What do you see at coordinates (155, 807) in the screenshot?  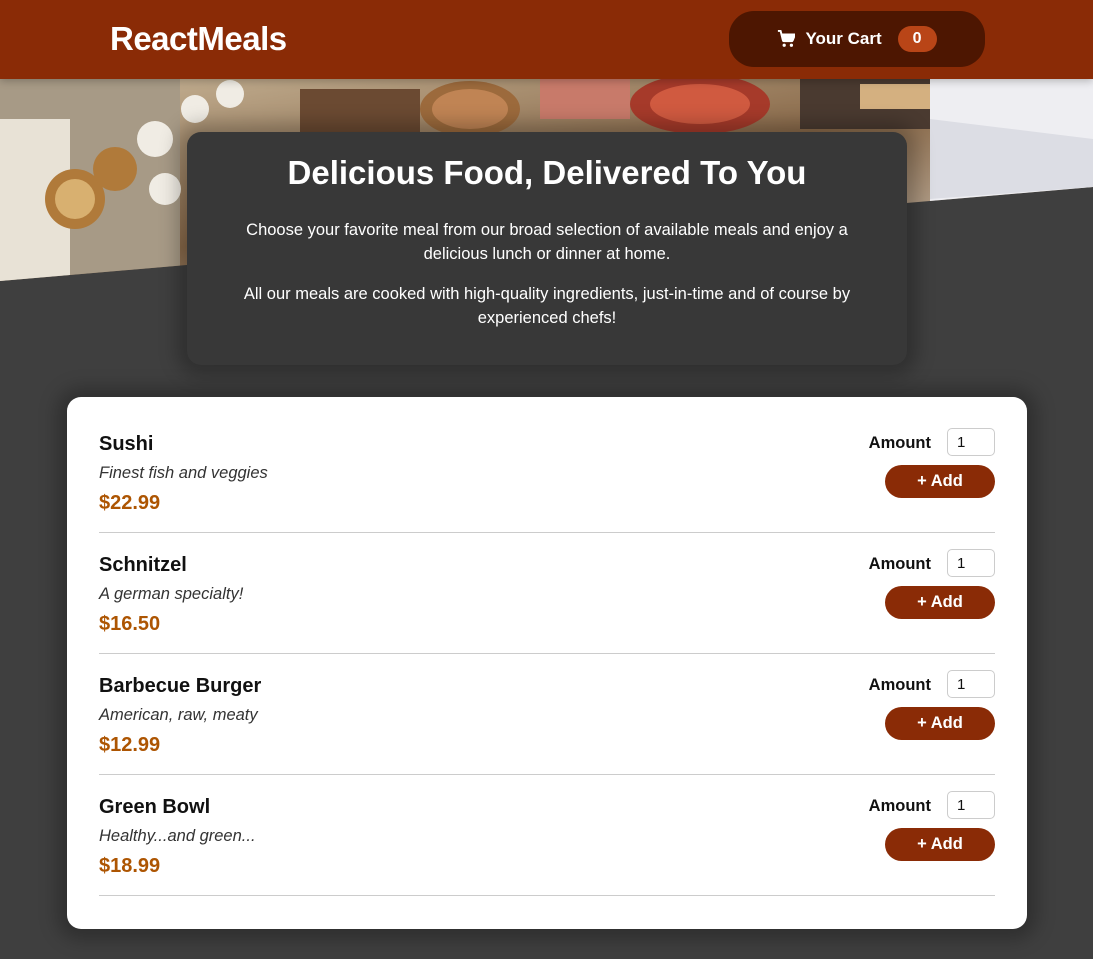 I see `meal-name: Green Bowl` at bounding box center [155, 807].